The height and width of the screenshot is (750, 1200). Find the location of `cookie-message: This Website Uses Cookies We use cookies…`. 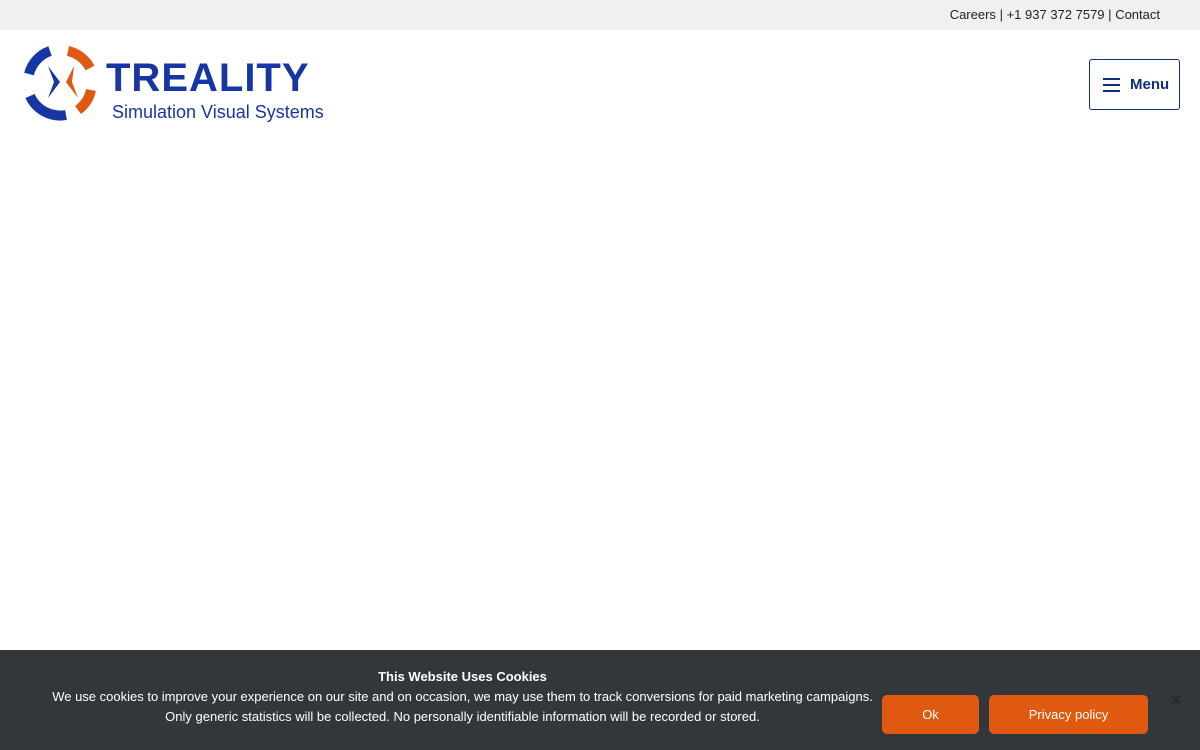

cookie-message: This Website Uses Cookies We use cookies… is located at coordinates (462, 697).